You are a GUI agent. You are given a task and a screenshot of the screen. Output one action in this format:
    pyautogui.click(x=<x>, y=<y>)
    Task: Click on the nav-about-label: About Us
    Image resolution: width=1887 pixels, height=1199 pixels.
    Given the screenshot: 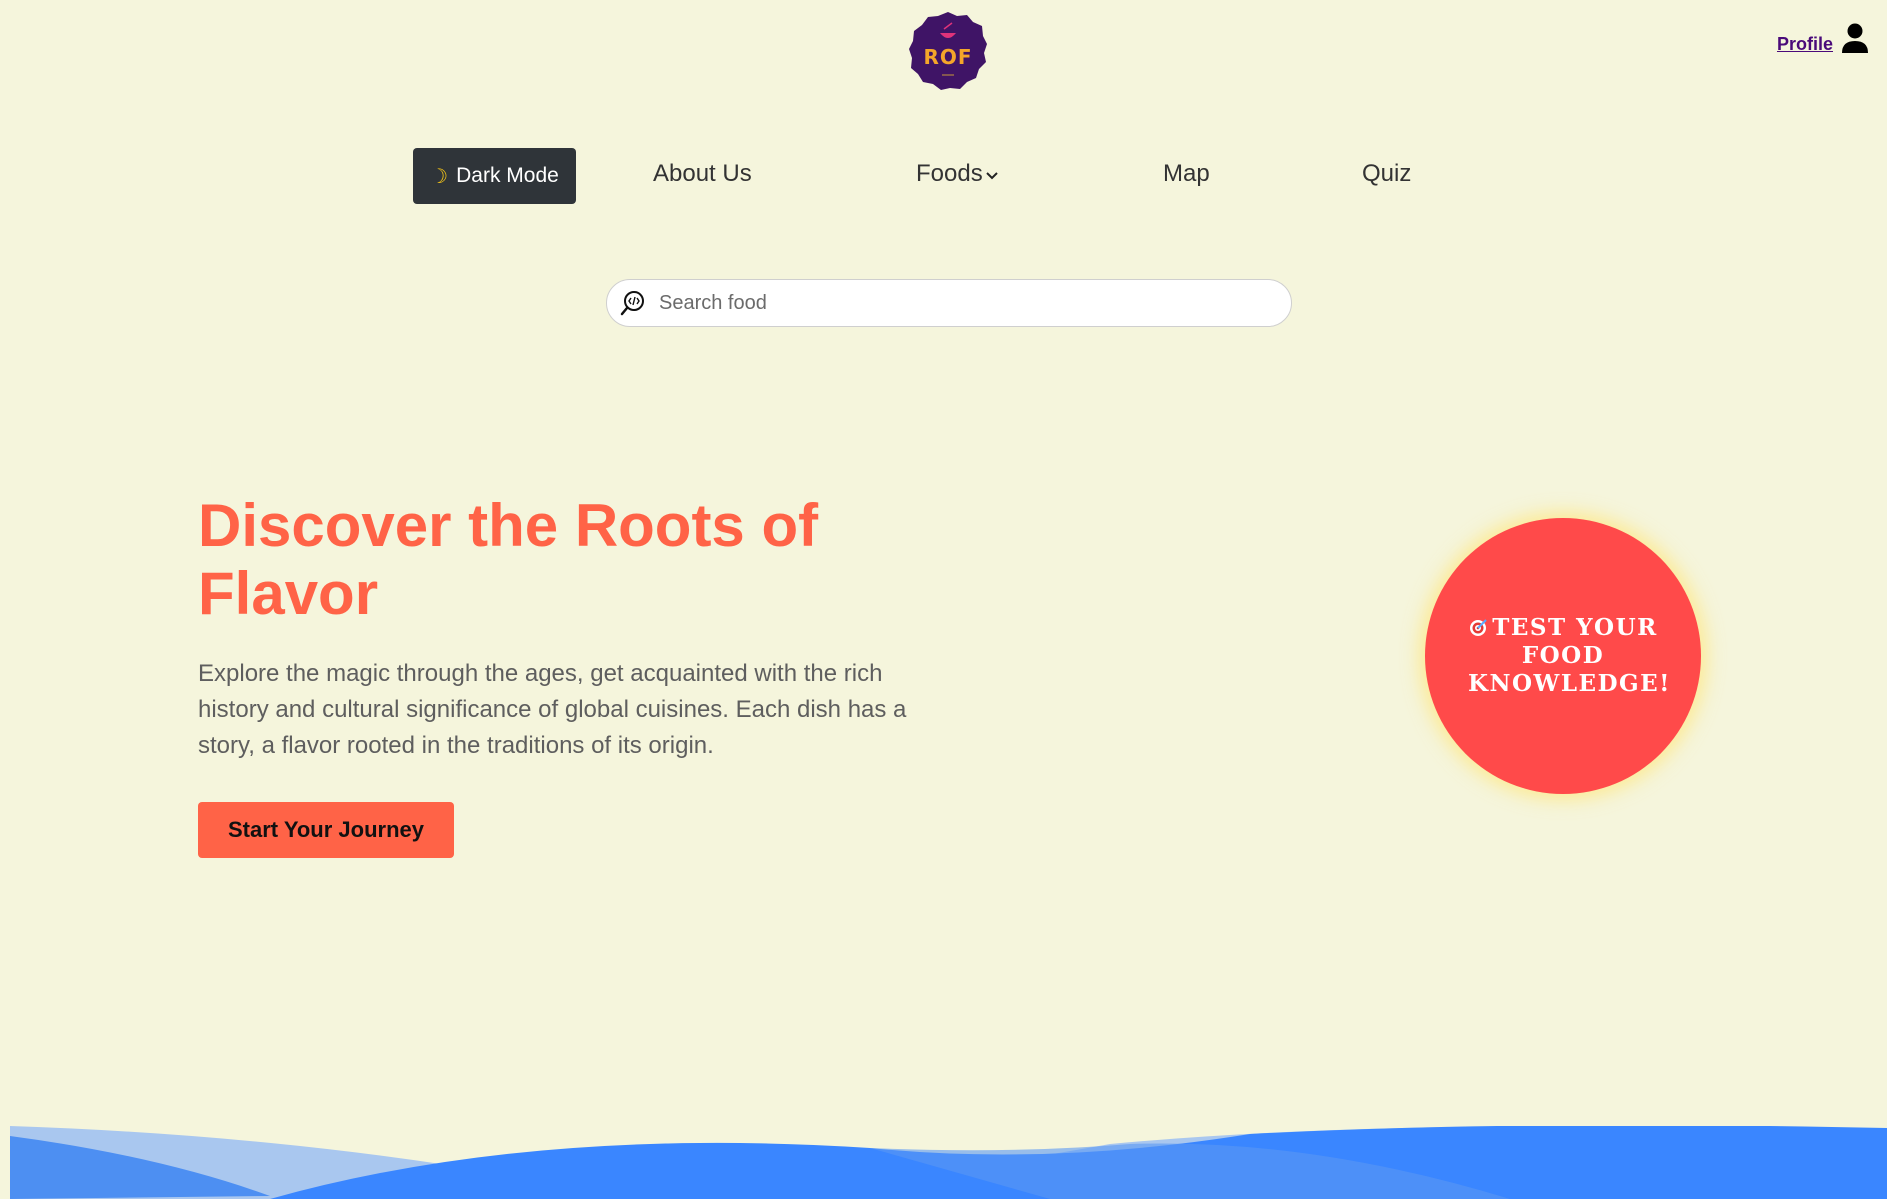 What is the action you would take?
    pyautogui.click(x=702, y=173)
    